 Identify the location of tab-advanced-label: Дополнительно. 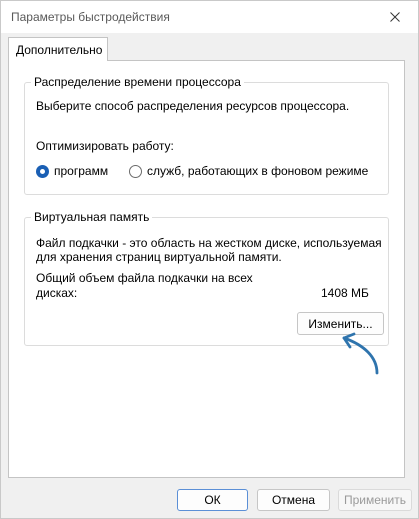
(59, 50).